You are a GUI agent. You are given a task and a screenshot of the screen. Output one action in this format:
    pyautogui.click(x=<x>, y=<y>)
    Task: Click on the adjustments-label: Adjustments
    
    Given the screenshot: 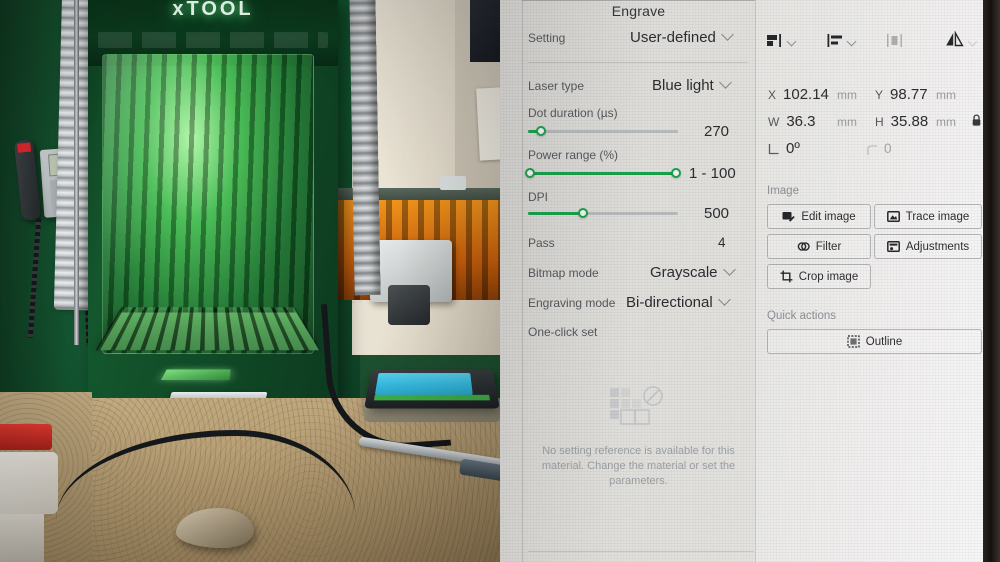 What is the action you would take?
    pyautogui.click(x=937, y=246)
    